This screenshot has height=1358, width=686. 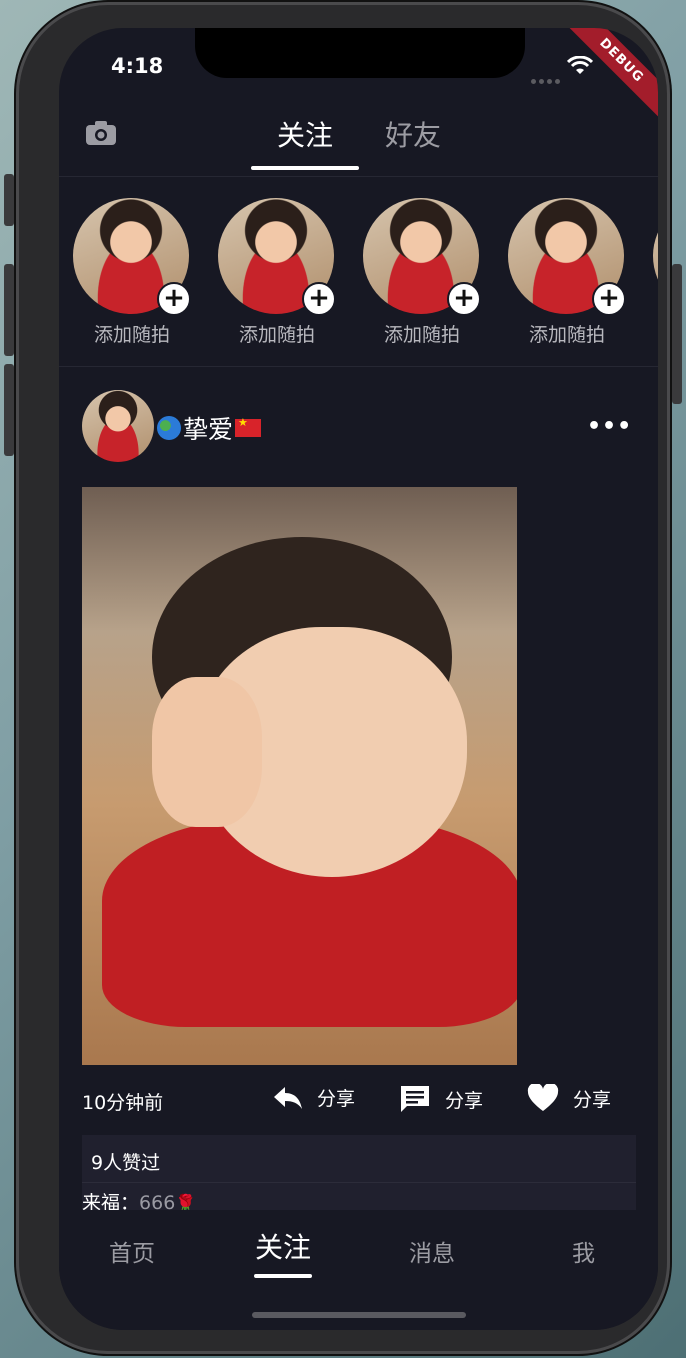 I want to click on share-label: 分享, so click(x=336, y=1099).